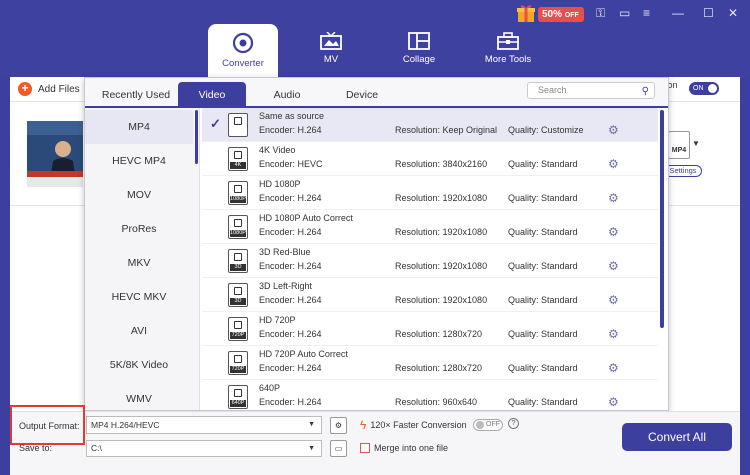  I want to click on format-item: 5K/8K Video, so click(139, 365).